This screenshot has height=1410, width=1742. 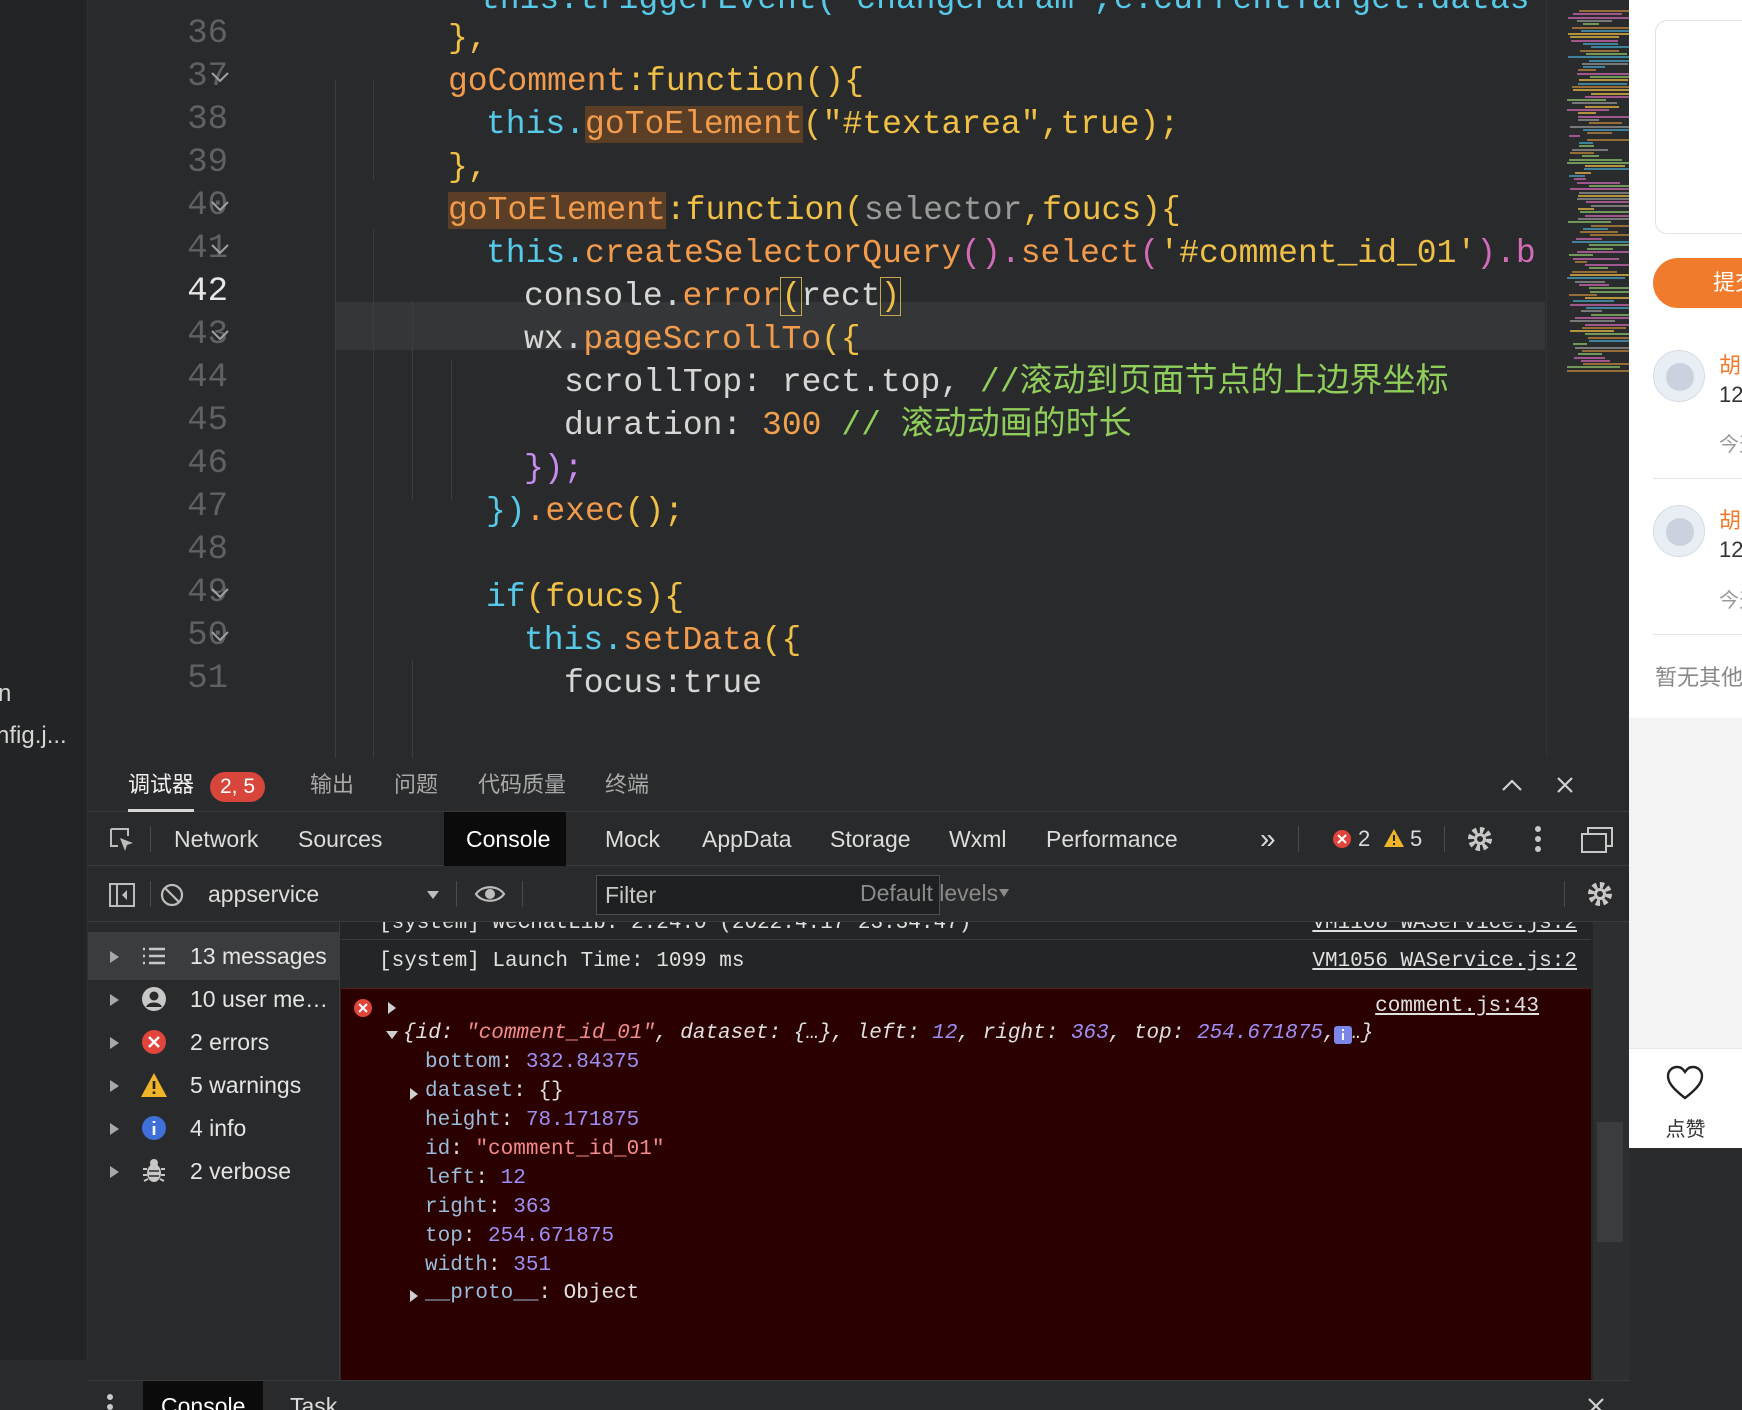 What do you see at coordinates (216, 839) in the screenshot?
I see `tab-network: Network` at bounding box center [216, 839].